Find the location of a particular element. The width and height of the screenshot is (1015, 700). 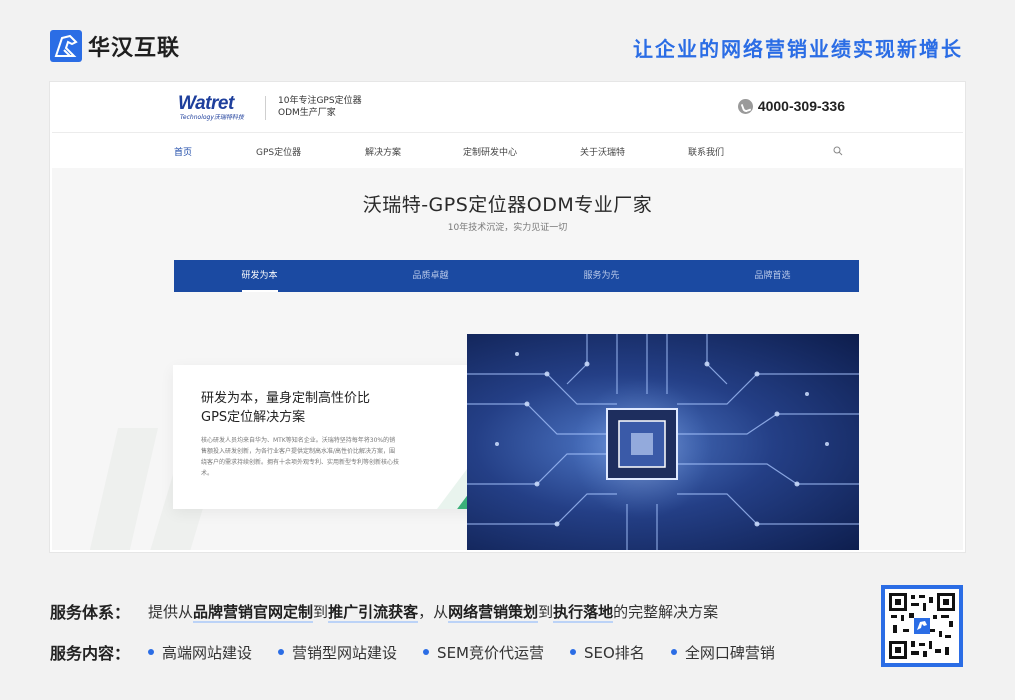

system-text-prefix: 提供从 is located at coordinates (171, 611).